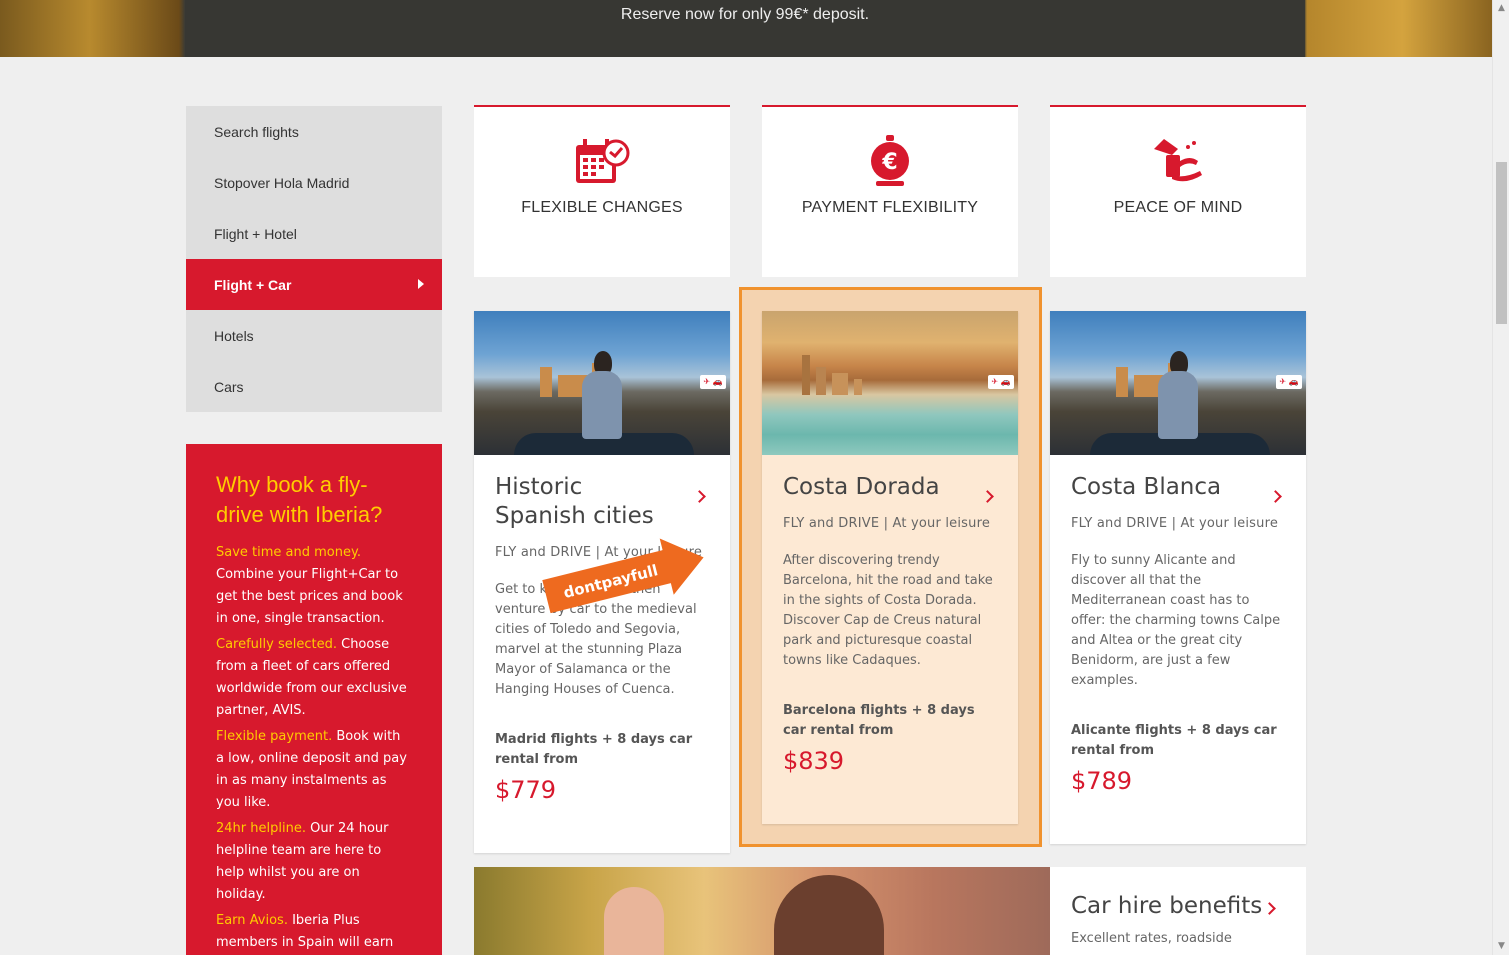 Image resolution: width=1509 pixels, height=955 pixels. What do you see at coordinates (890, 191) in the screenshot?
I see `feature-card-payment-flexibility: € PAYMENT FLEXIBILITY` at bounding box center [890, 191].